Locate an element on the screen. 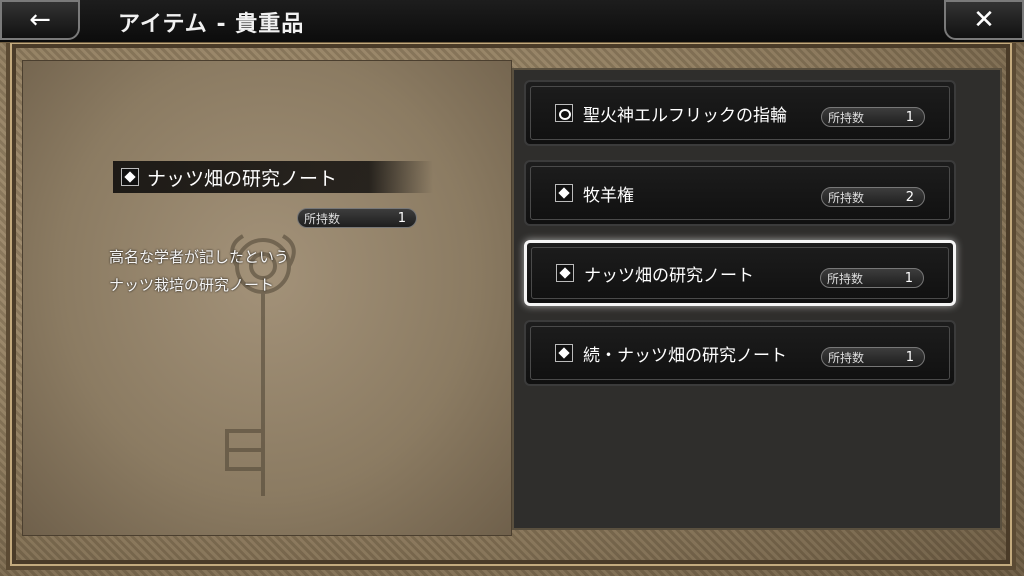  detail-item-name: ナッツ畑の研究ノート is located at coordinates (242, 178).